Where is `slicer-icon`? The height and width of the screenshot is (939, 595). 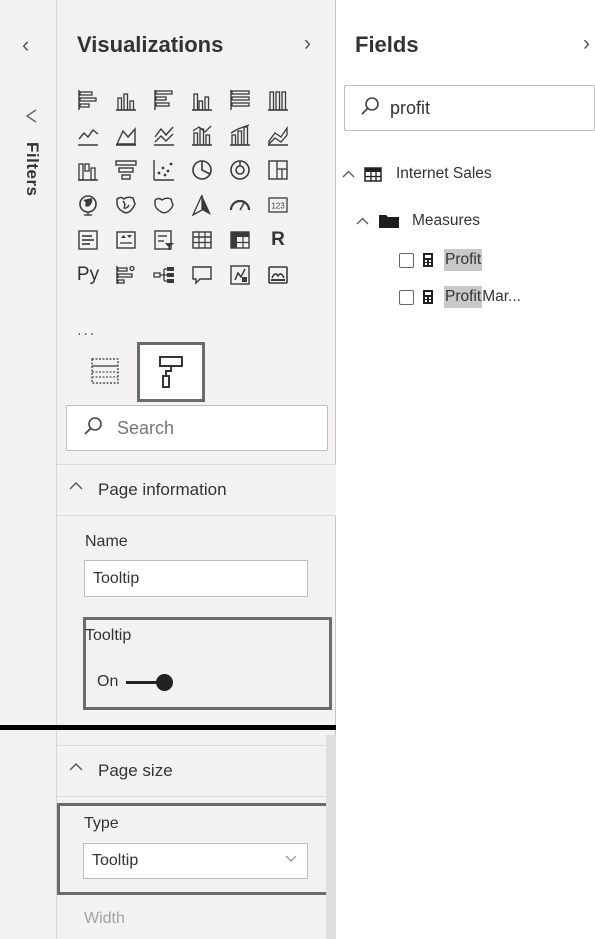 slicer-icon is located at coordinates (164, 240).